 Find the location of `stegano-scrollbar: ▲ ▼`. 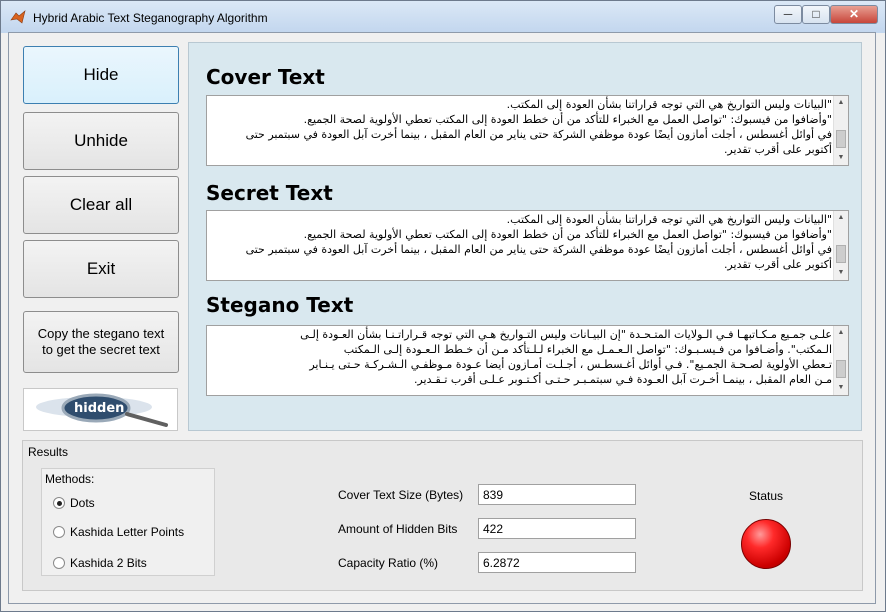

stegano-scrollbar: ▲ ▼ is located at coordinates (840, 360).